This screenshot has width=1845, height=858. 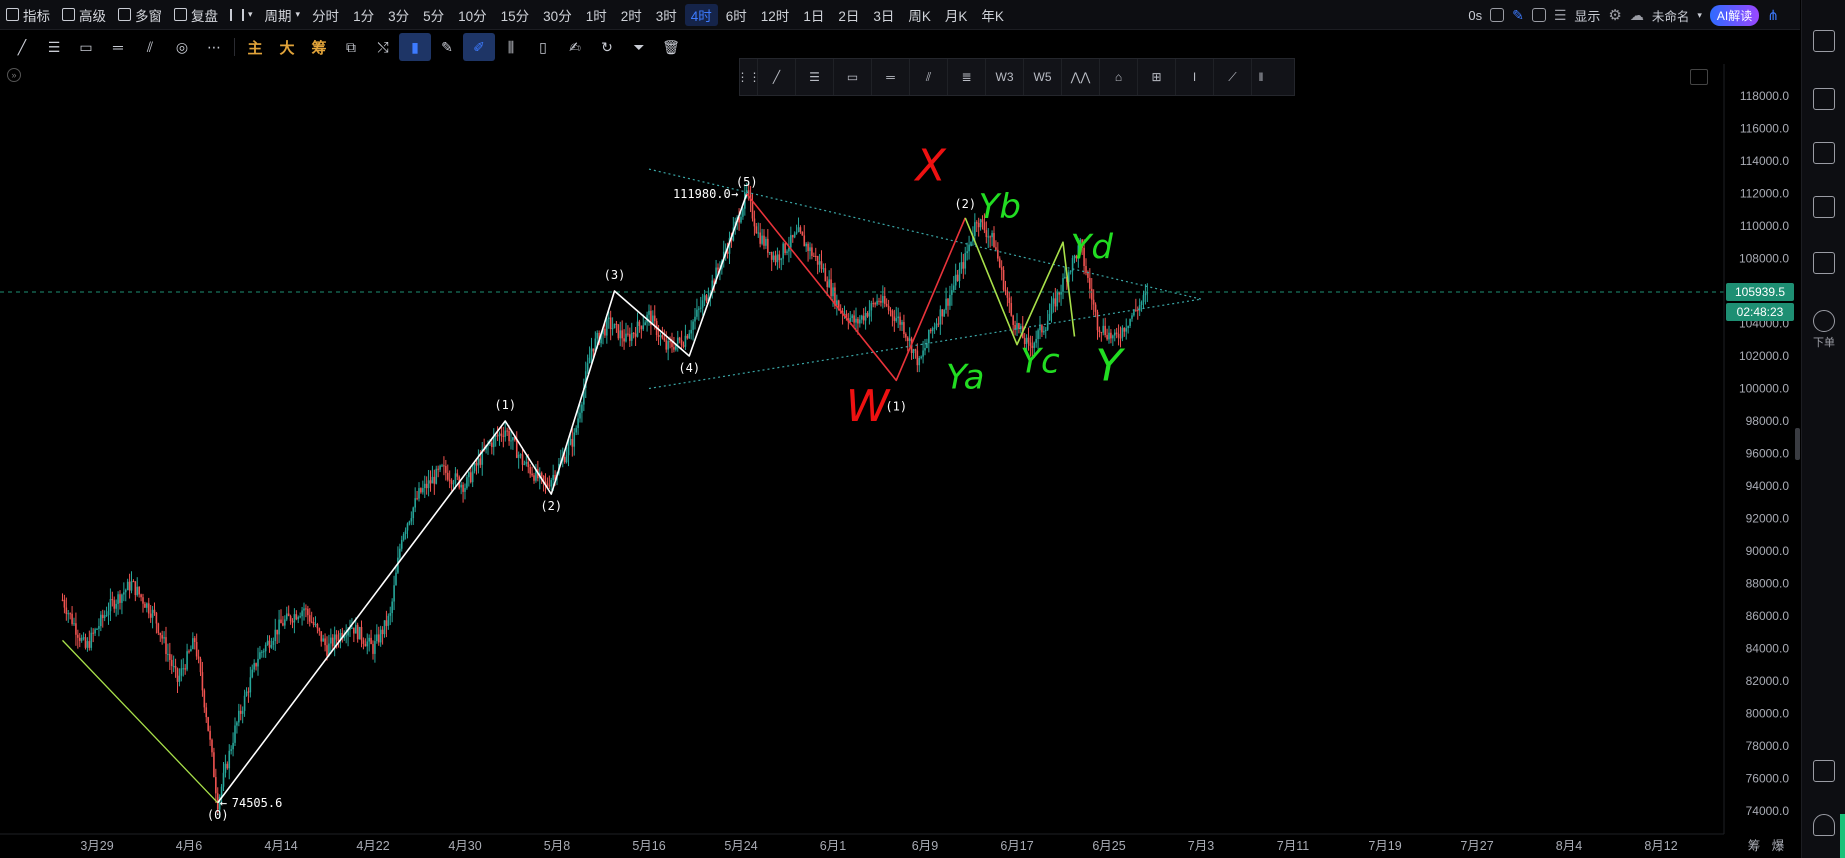 I want to click on period-tab: 分时, so click(x=325, y=15).